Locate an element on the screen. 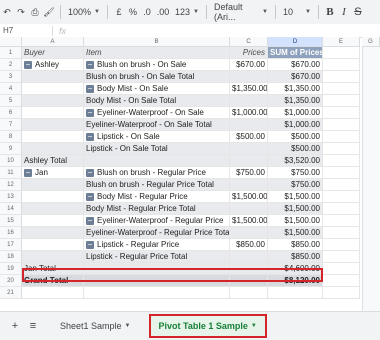  cell-d is located at coordinates (295, 293).